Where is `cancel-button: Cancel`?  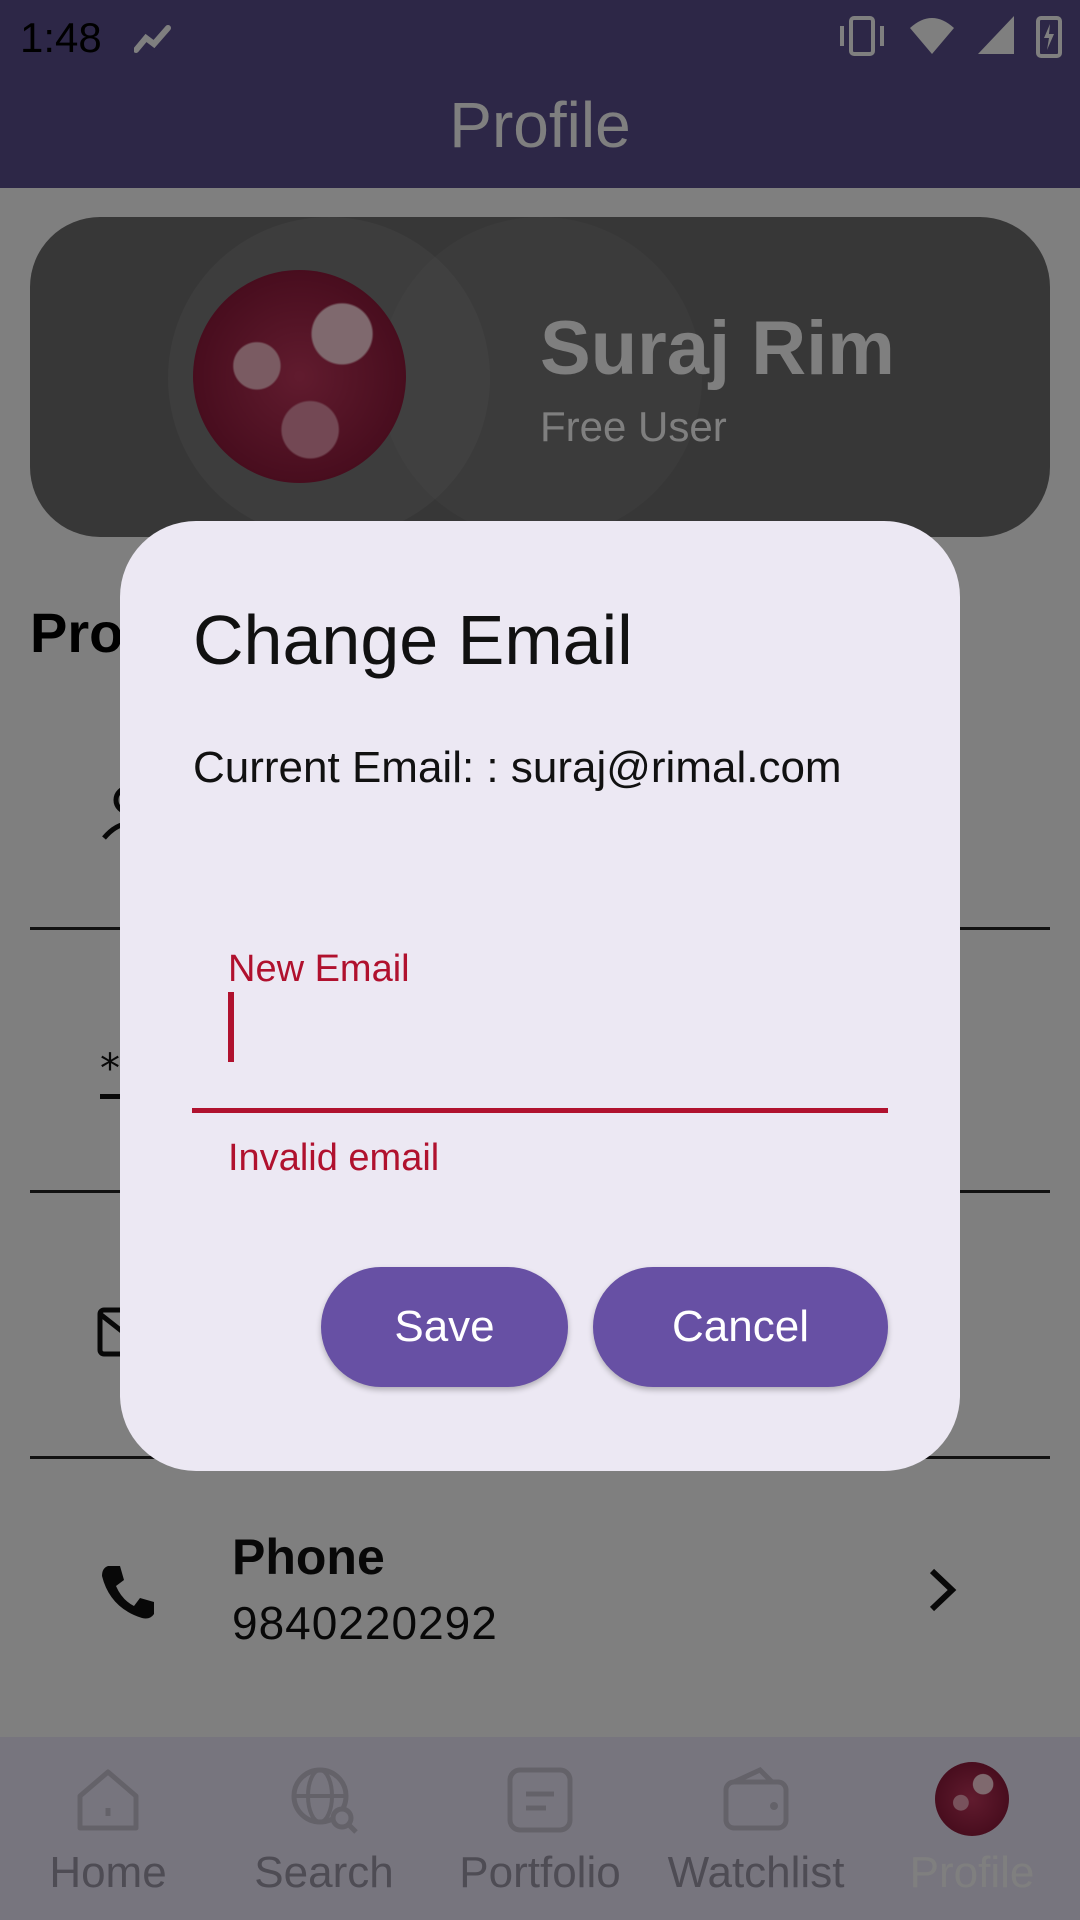 cancel-button: Cancel is located at coordinates (740, 1327).